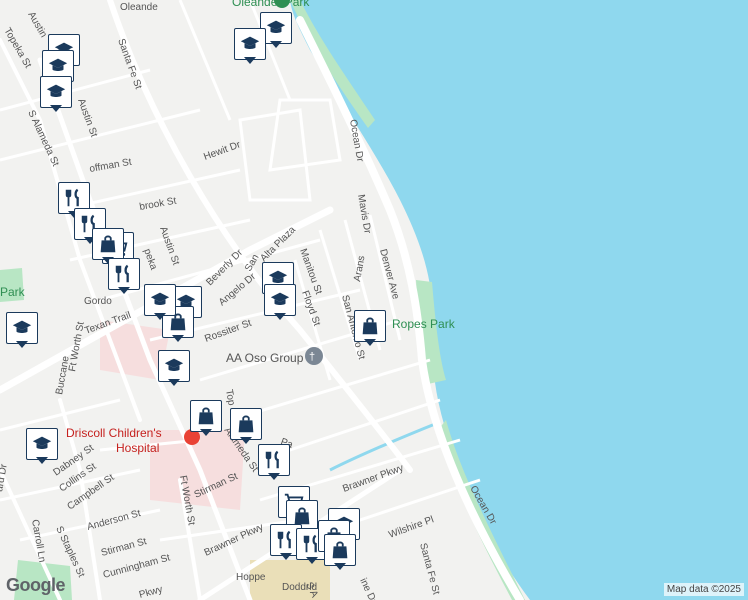  Describe the element at coordinates (36, 585) in the screenshot. I see `google-logo: Google` at that location.